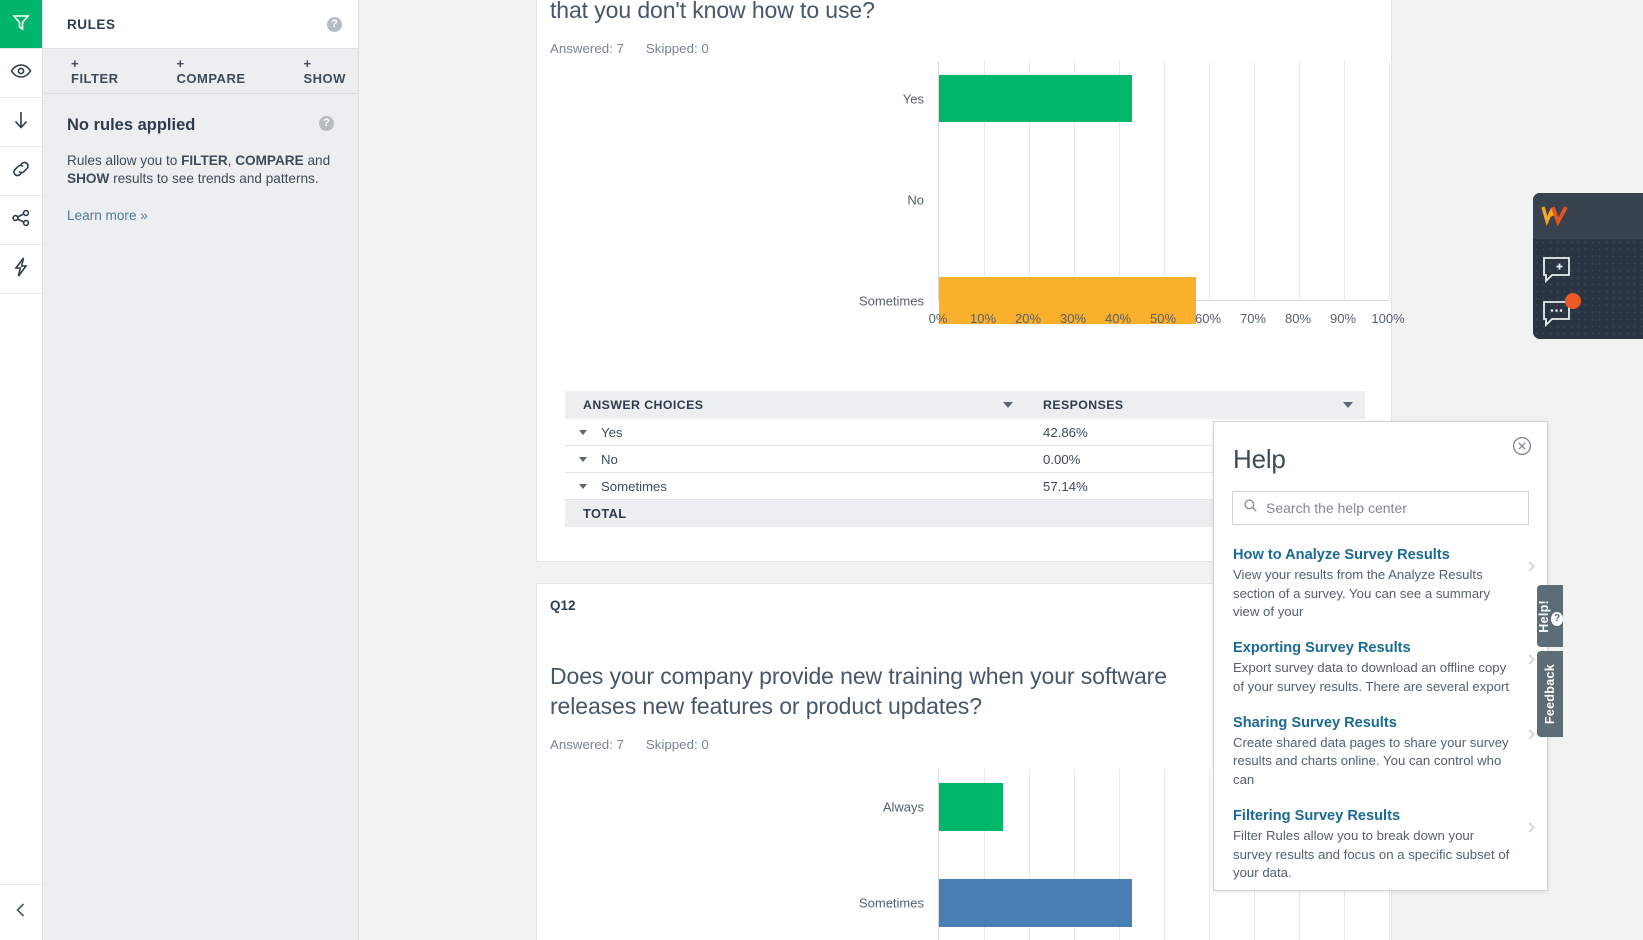 The width and height of the screenshot is (1643, 940). Describe the element at coordinates (1341, 555) in the screenshot. I see `help-article-title: How to Analyze Survey Results` at that location.